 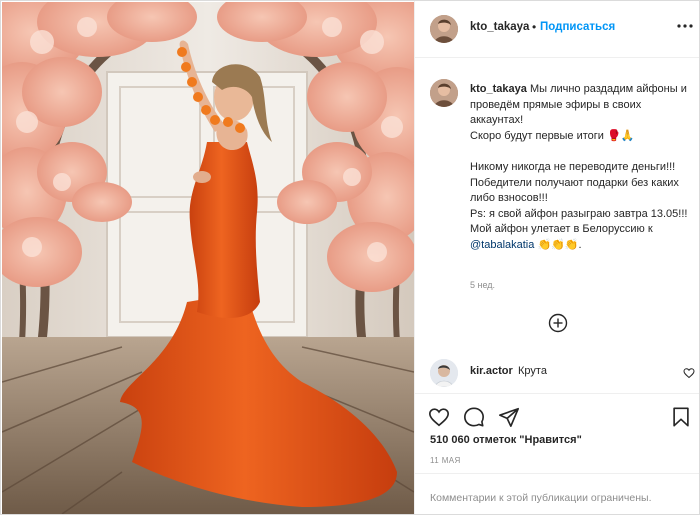 I want to click on caption-author-avatar, so click(x=444, y=93).